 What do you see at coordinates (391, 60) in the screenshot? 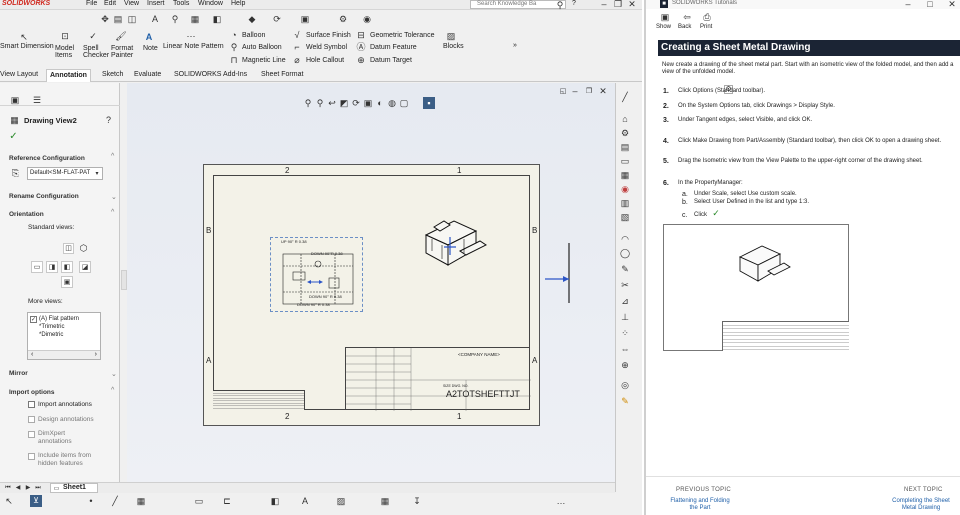
I see `datum-target-button: Datum Target` at bounding box center [391, 60].